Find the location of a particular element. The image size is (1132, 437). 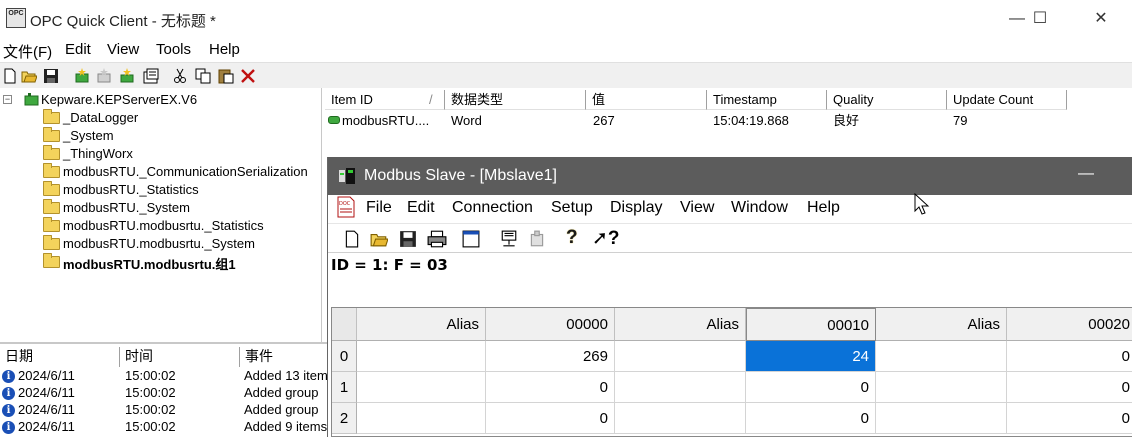

new-item-icon is located at coordinates (127, 76).